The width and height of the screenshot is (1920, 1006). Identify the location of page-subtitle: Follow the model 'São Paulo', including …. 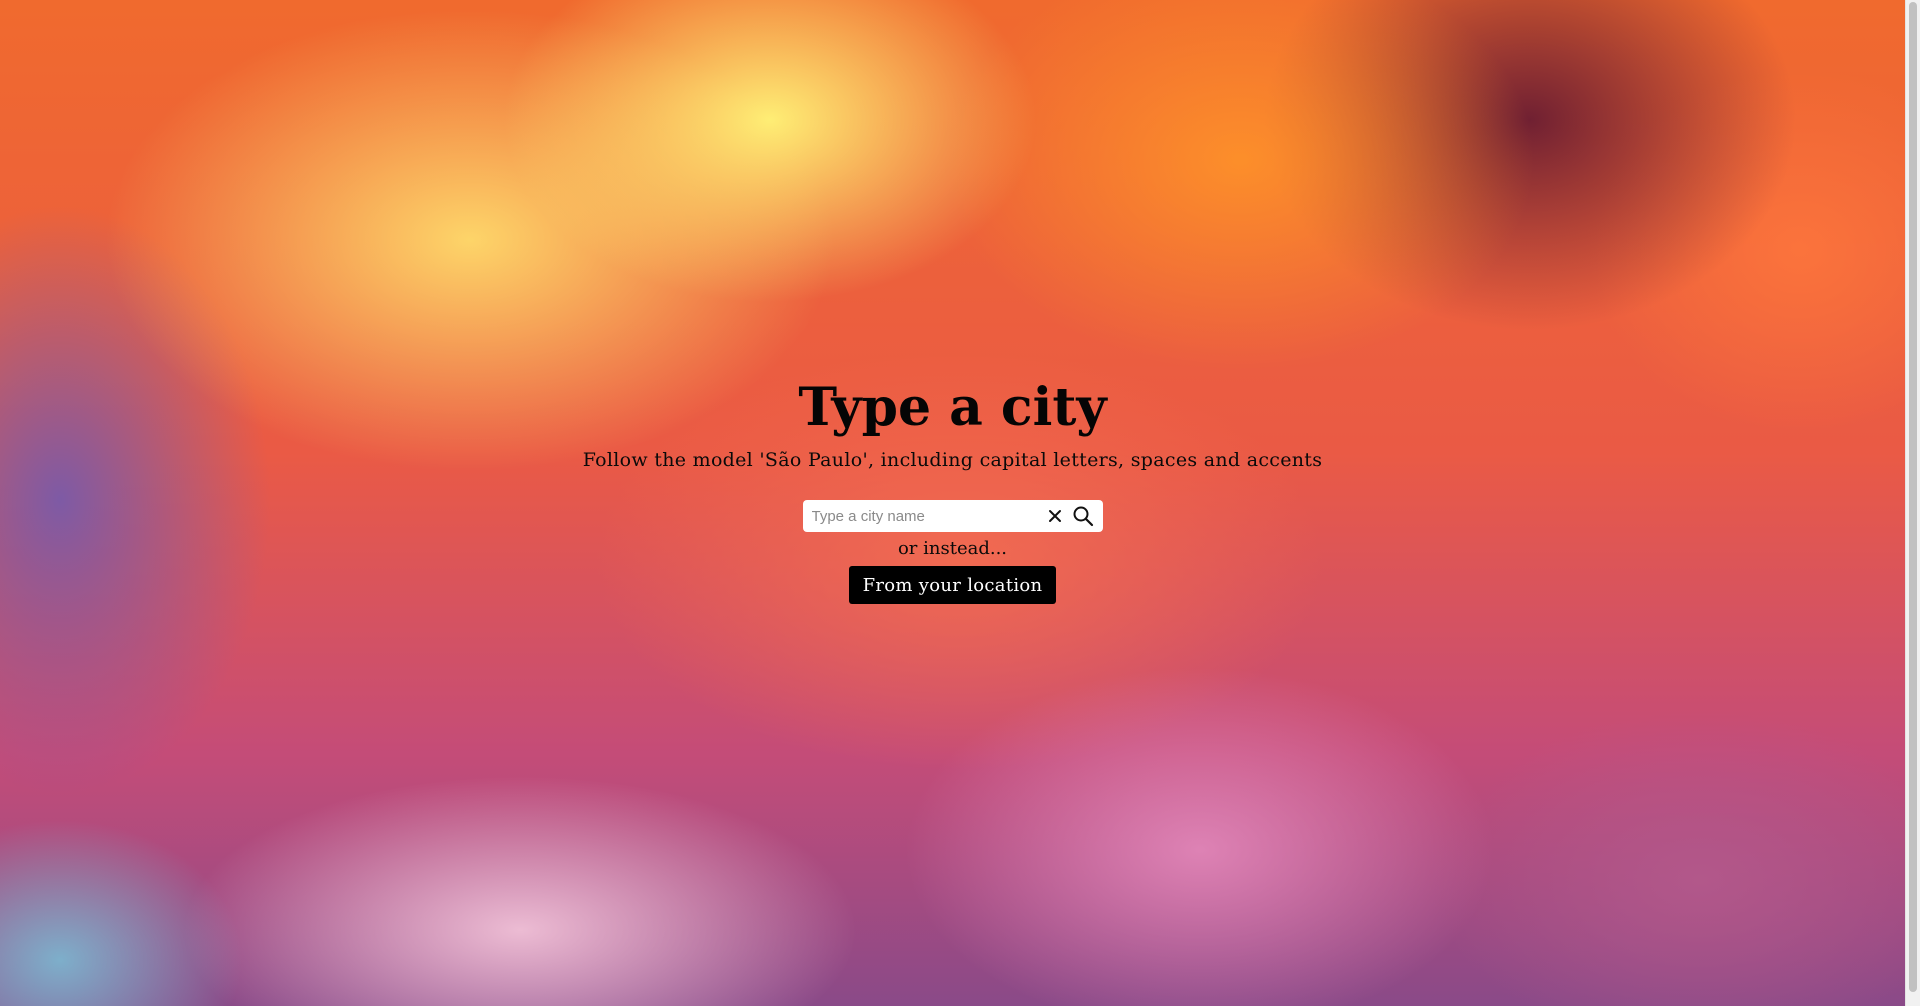
(952, 460).